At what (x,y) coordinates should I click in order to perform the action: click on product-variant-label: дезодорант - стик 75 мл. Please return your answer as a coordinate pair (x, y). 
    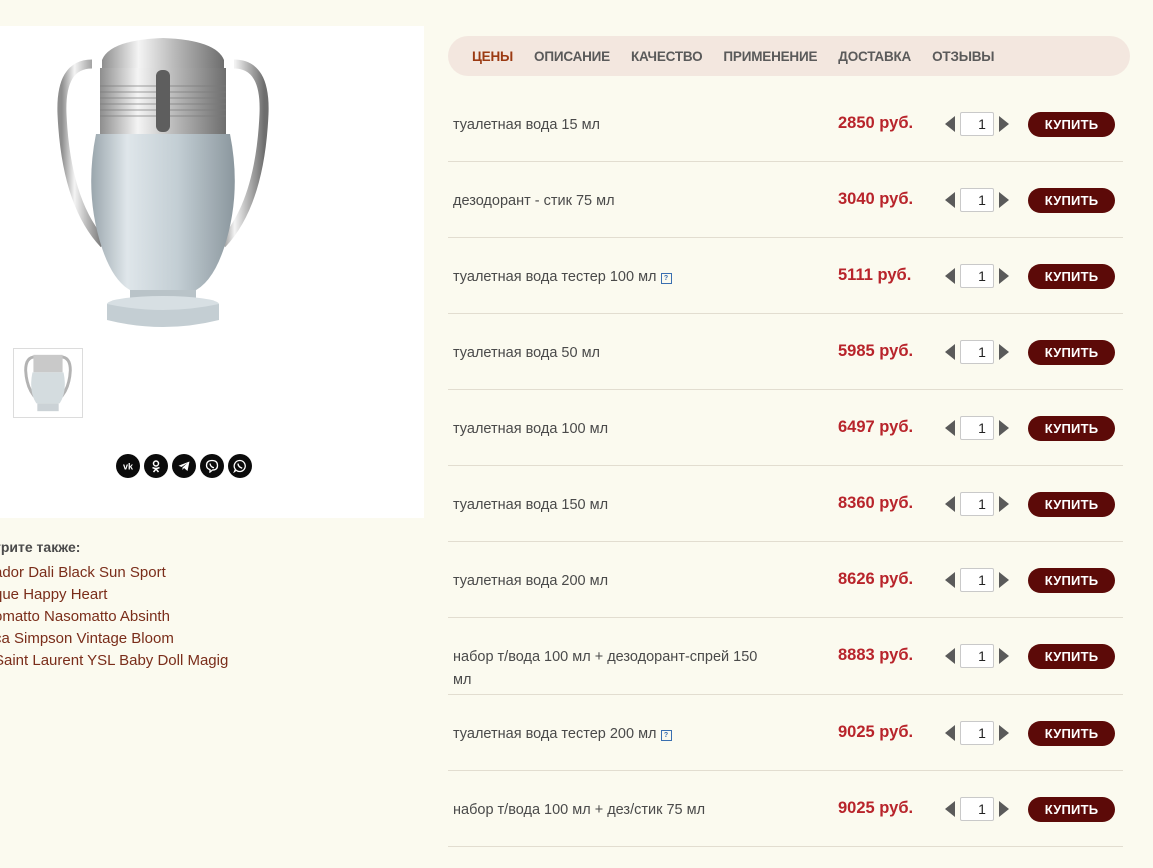
    Looking at the image, I should click on (534, 201).